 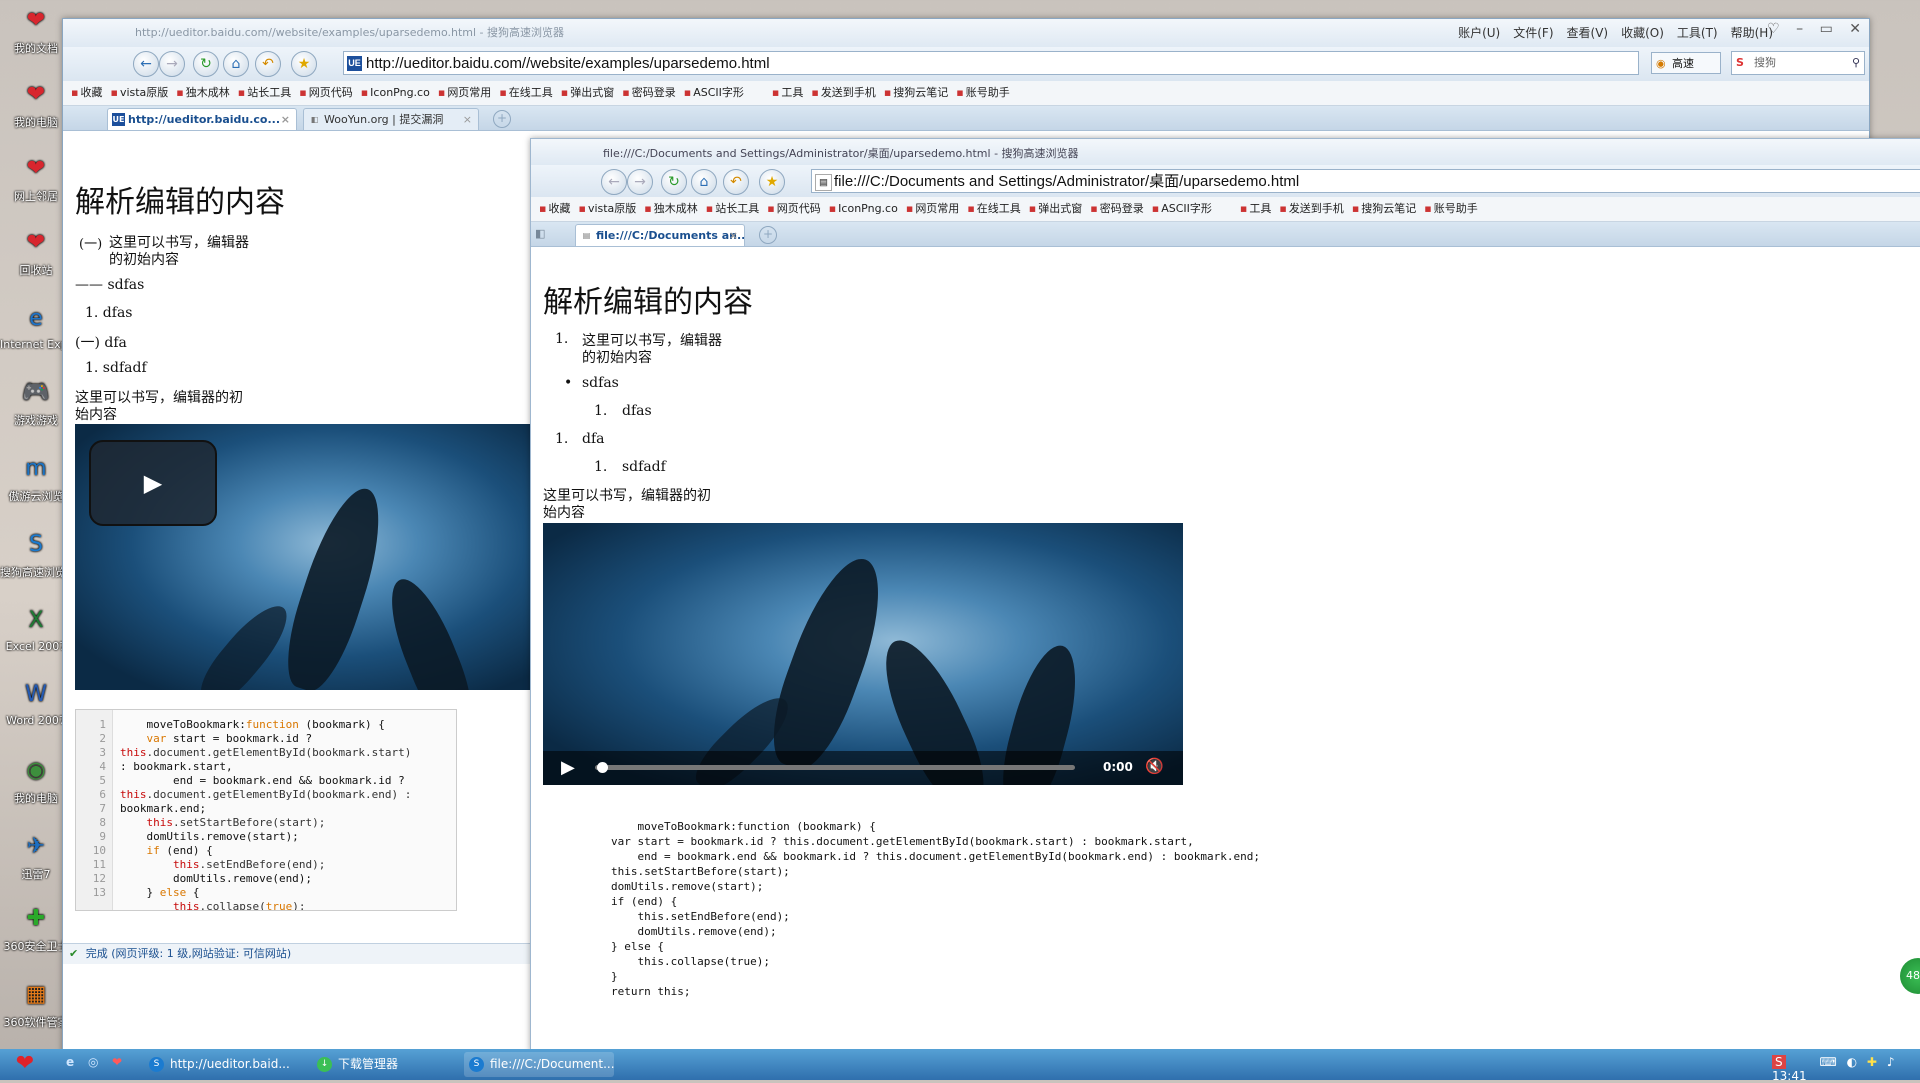 I want to click on play-icon: ▶, so click(x=568, y=767).